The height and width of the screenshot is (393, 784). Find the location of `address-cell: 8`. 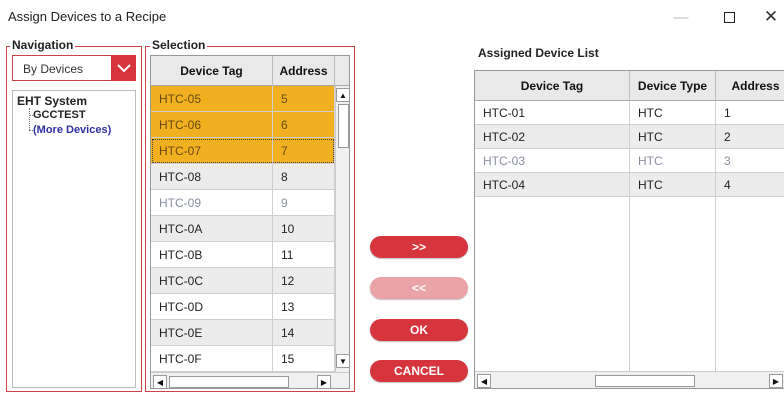

address-cell: 8 is located at coordinates (304, 177).